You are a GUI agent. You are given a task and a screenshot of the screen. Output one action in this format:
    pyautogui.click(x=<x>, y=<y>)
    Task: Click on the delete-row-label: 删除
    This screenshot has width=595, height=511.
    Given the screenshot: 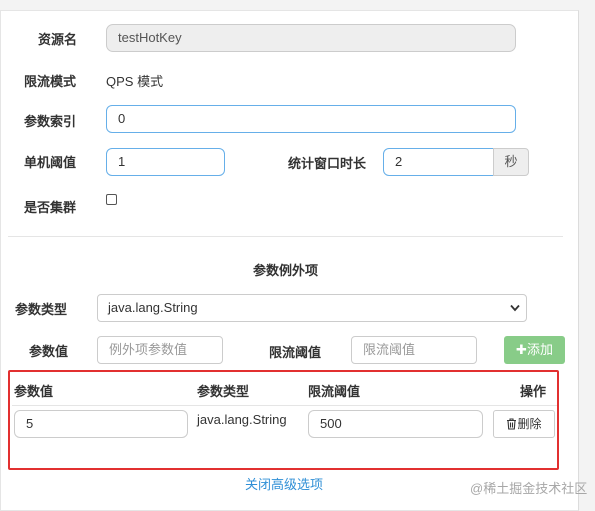 What is the action you would take?
    pyautogui.click(x=529, y=424)
    